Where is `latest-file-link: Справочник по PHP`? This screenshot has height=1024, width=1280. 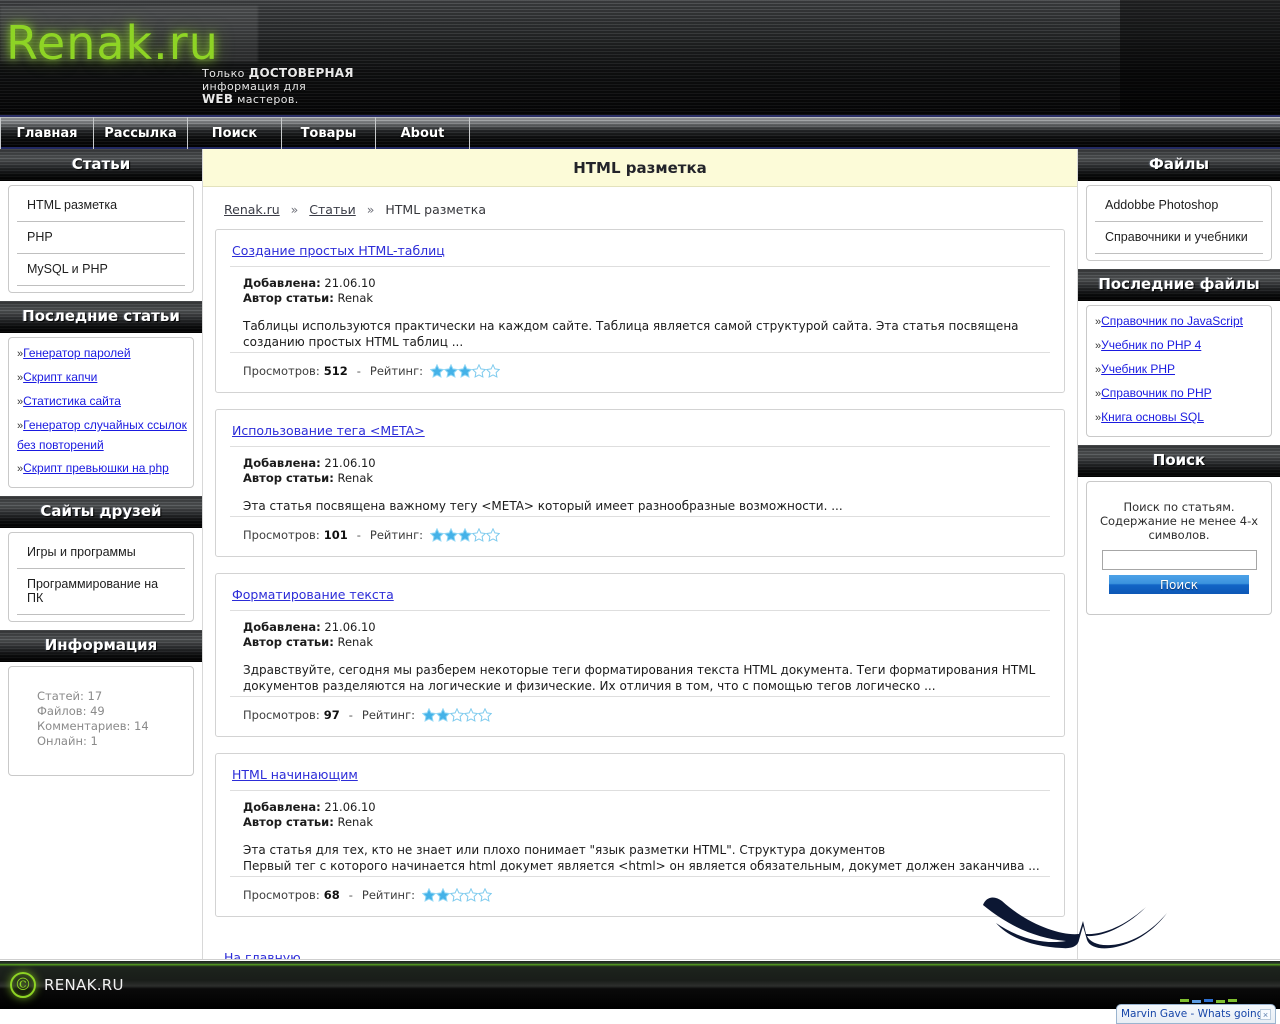 latest-file-link: Справочник по PHP is located at coordinates (1156, 393).